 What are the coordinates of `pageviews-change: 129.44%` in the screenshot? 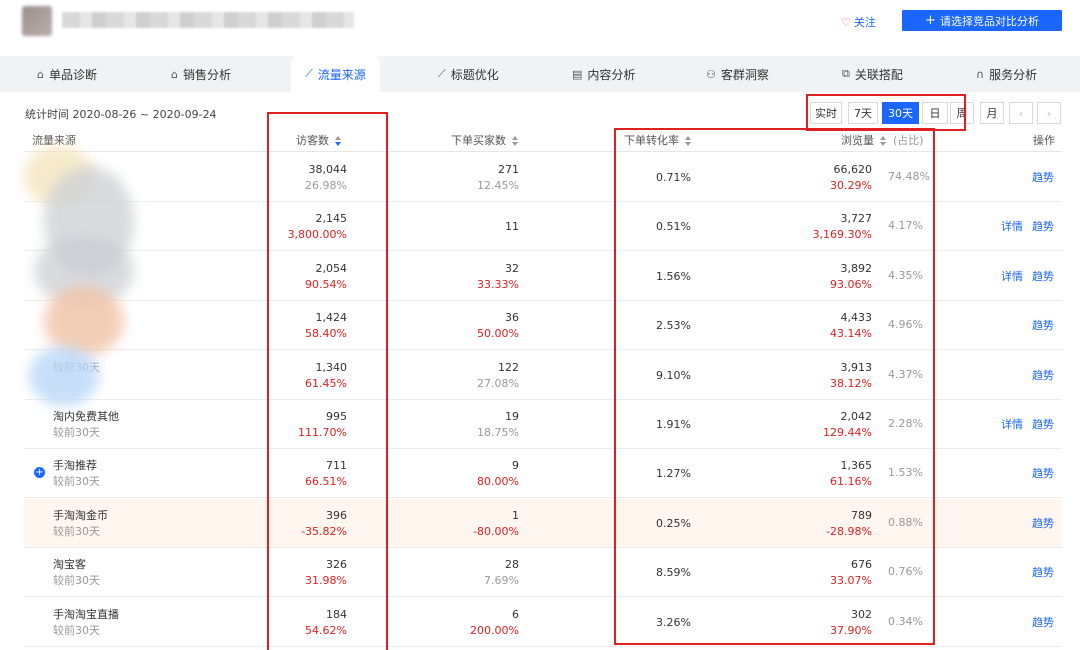 It's located at (847, 432).